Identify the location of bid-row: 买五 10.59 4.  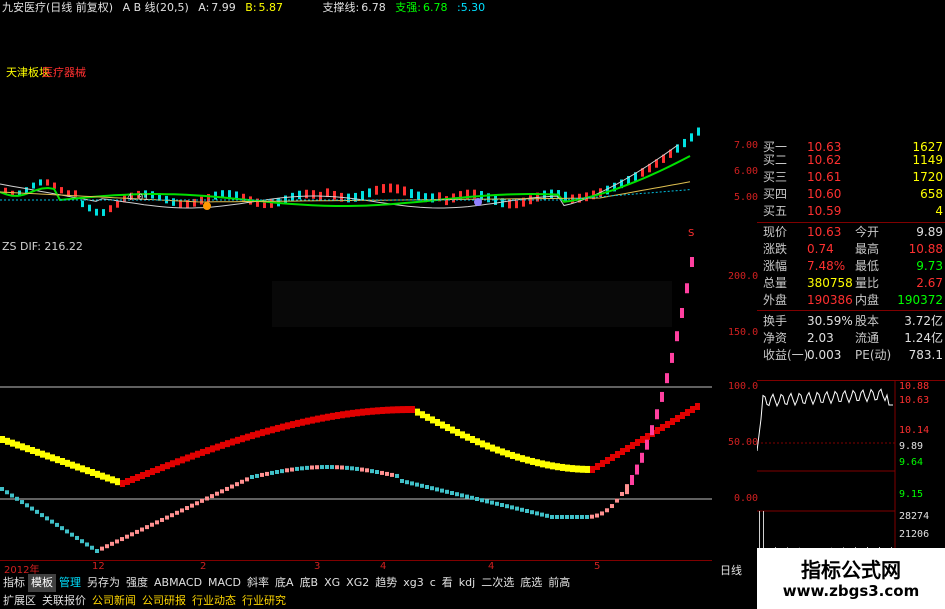
(851, 211).